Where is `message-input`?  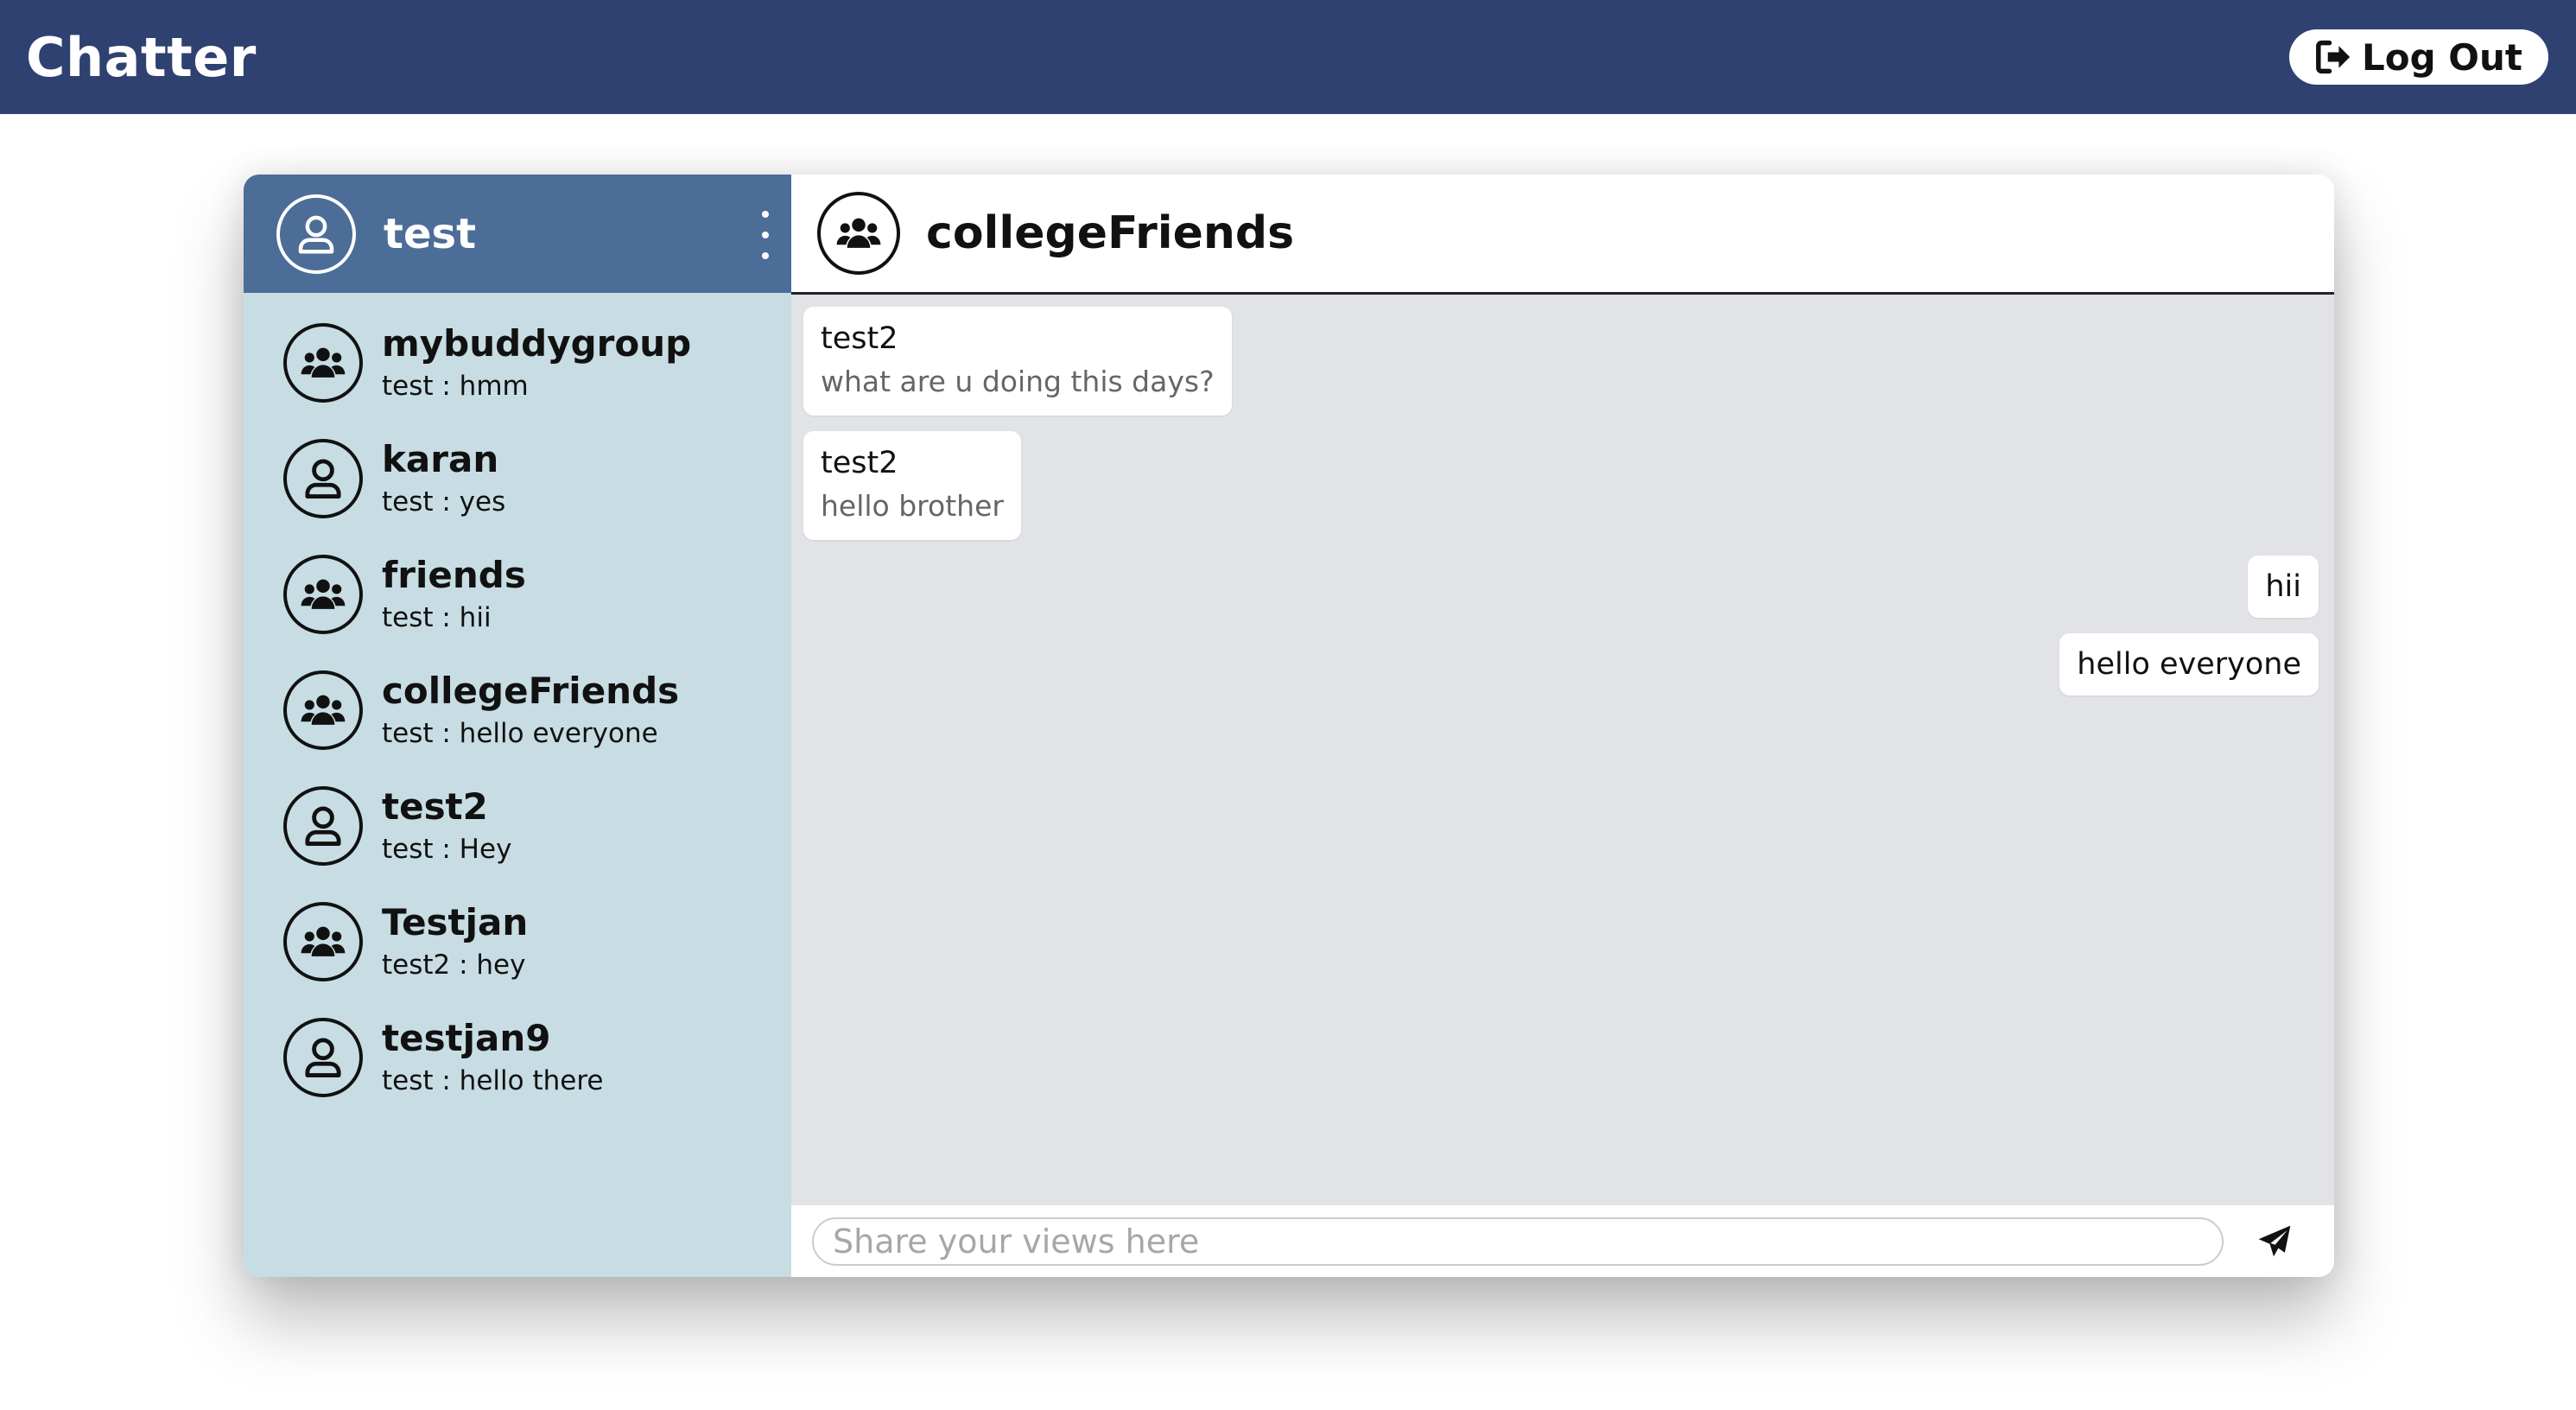
message-input is located at coordinates (1518, 1241).